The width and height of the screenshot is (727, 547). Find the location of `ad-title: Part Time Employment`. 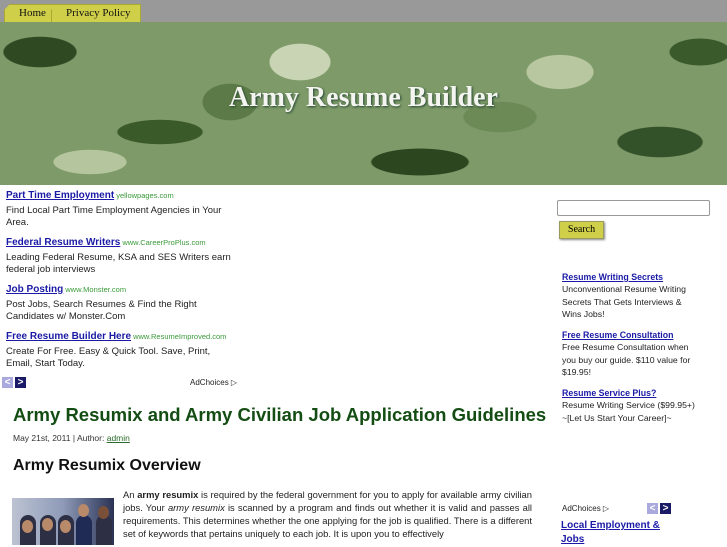

ad-title: Part Time Employment is located at coordinates (60, 195).